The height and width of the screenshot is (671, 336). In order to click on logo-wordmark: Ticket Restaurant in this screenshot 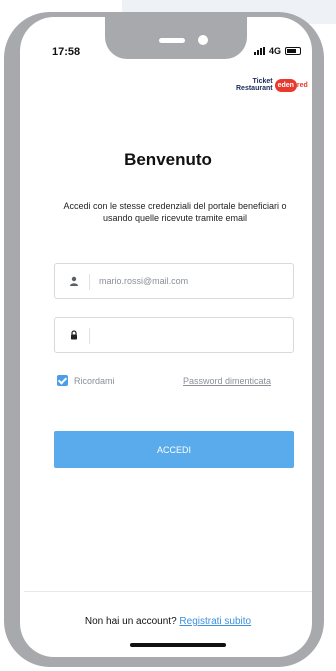, I will do `click(254, 85)`.